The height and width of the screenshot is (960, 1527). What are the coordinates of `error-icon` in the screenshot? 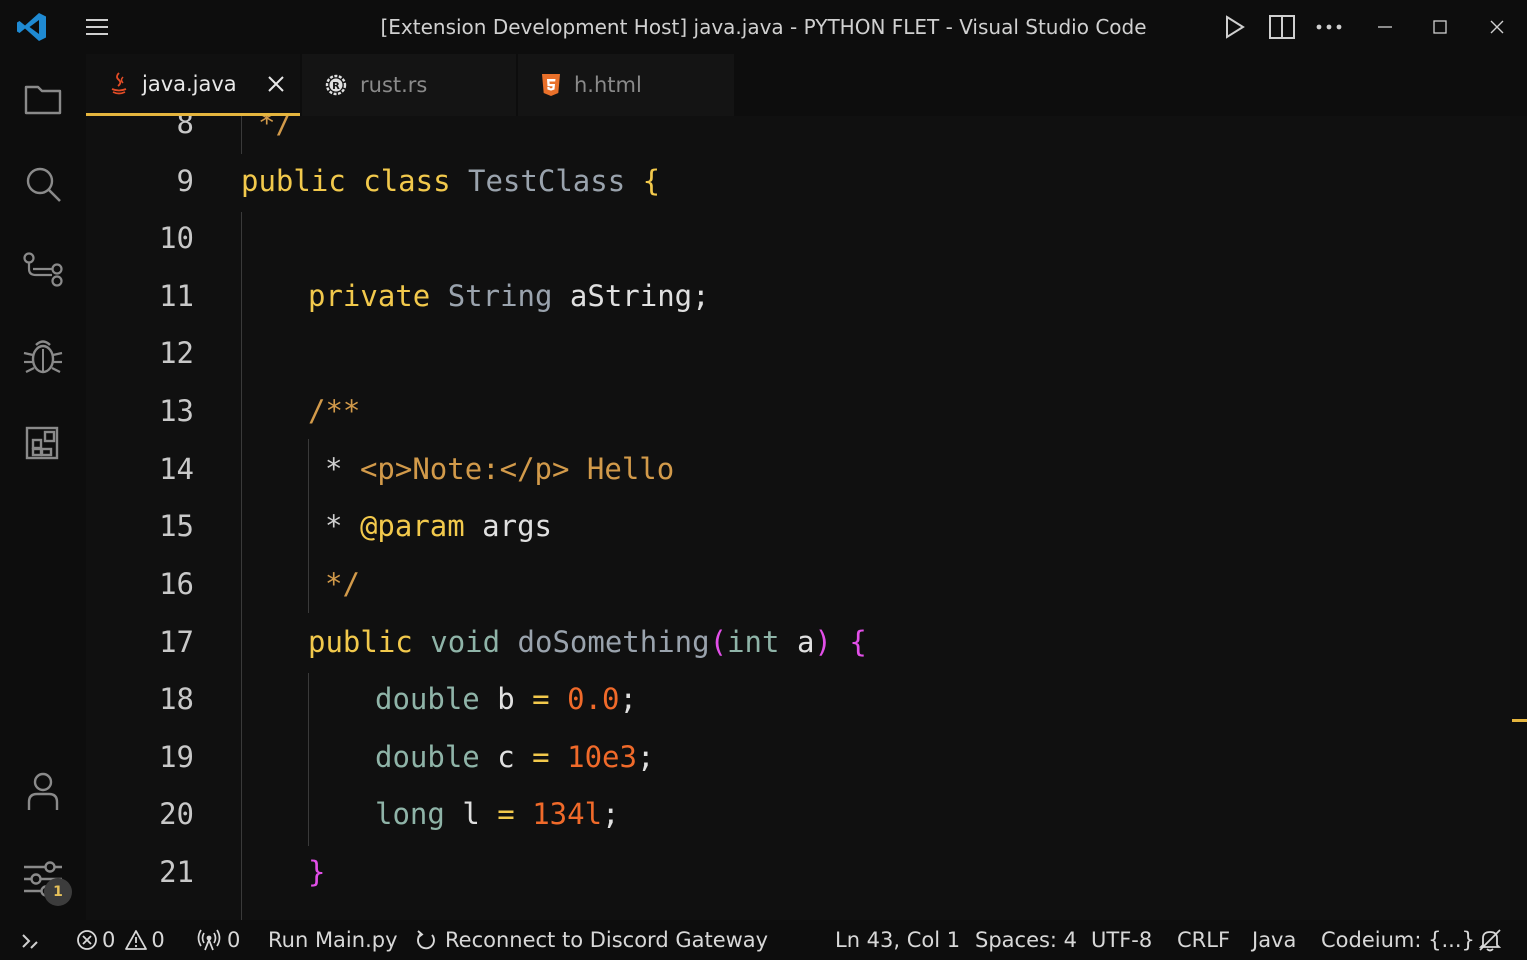 It's located at (87, 940).